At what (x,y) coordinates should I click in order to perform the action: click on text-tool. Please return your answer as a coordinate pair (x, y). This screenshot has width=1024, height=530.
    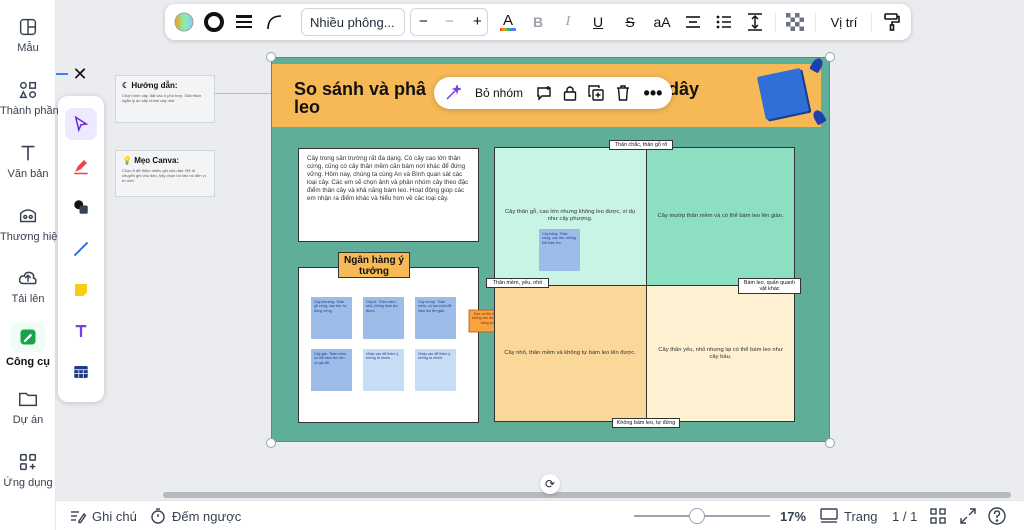
    Looking at the image, I should click on (81, 331).